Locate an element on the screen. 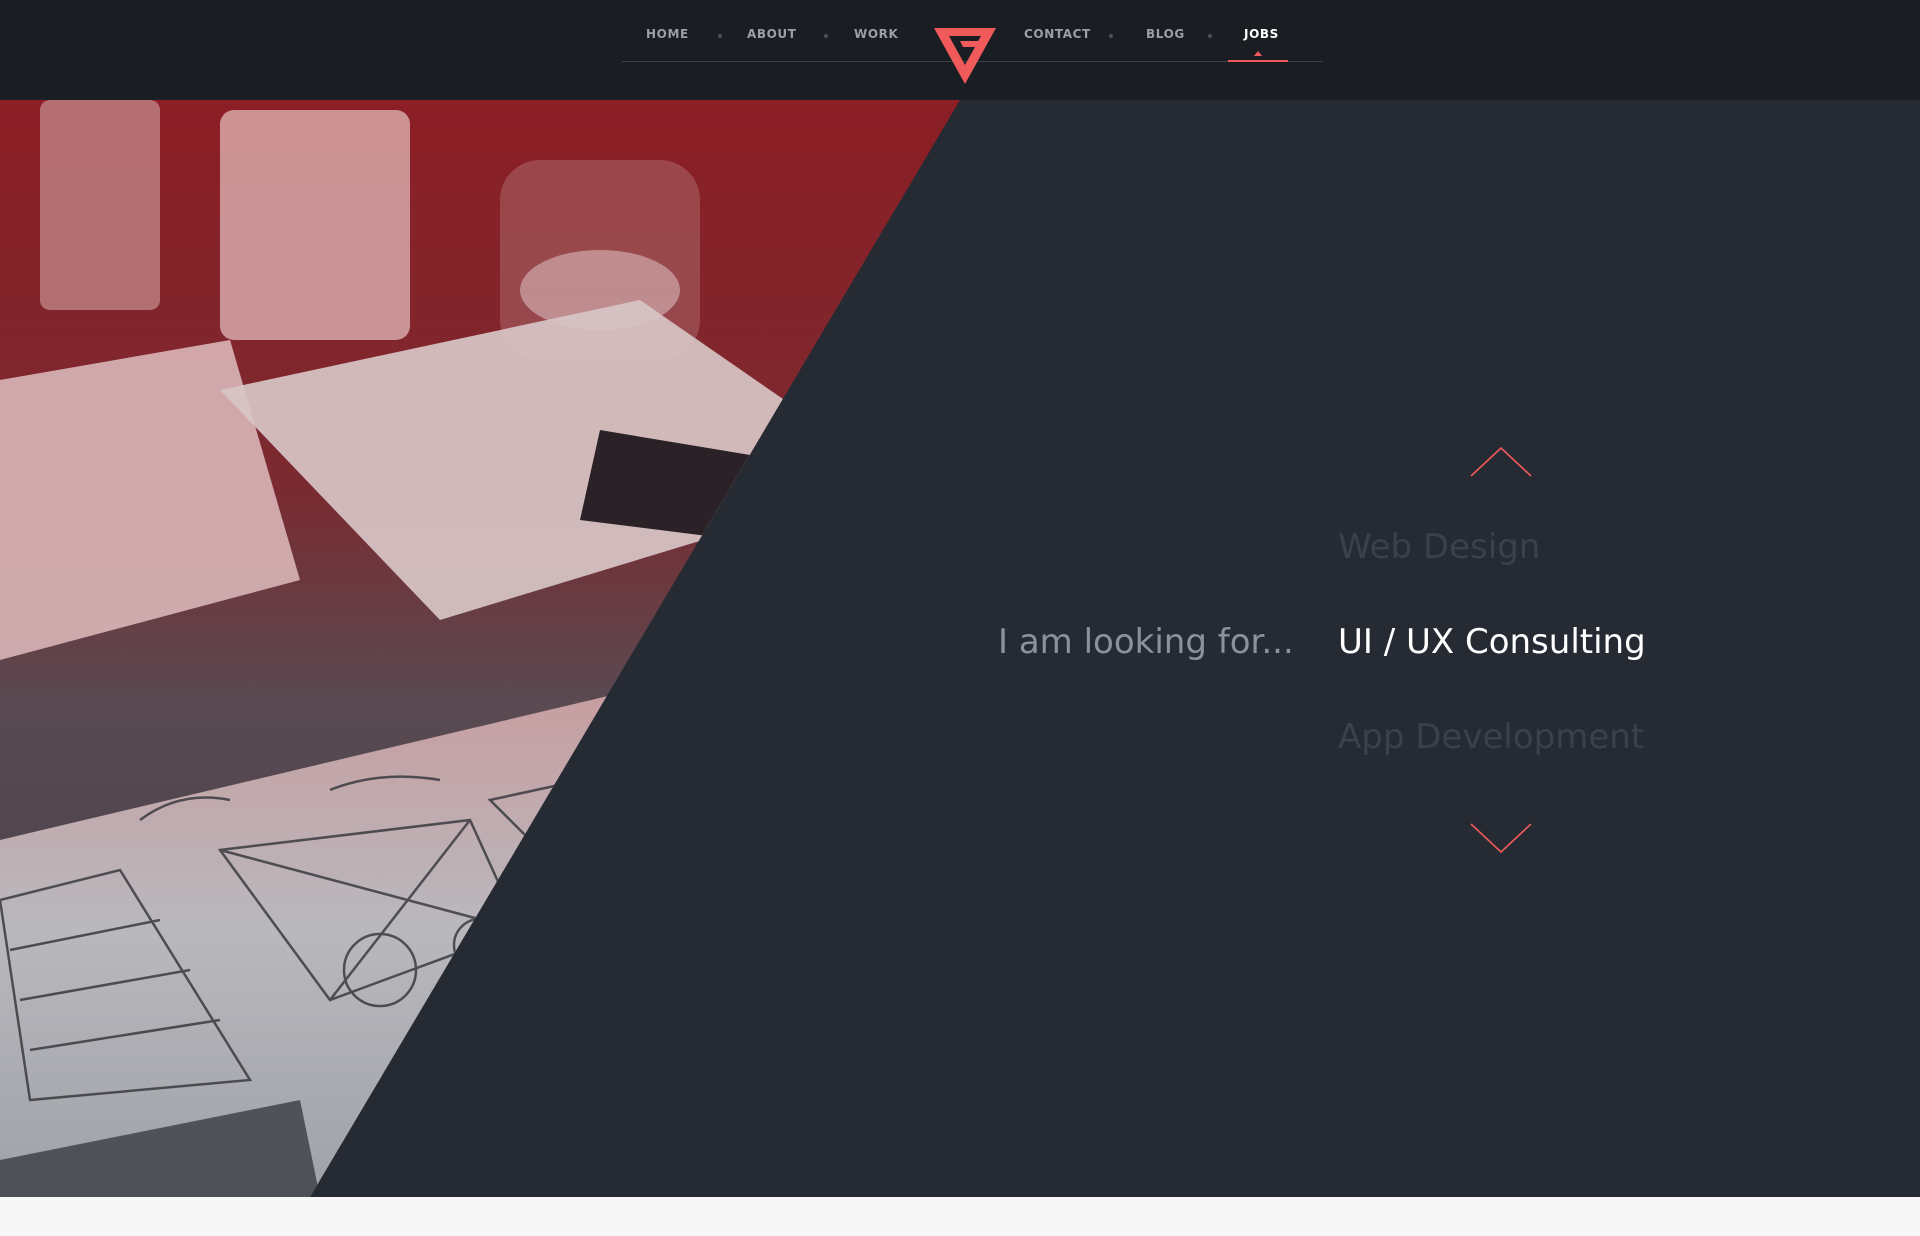  option-selected: UI / UX Consulting is located at coordinates (1492, 642).